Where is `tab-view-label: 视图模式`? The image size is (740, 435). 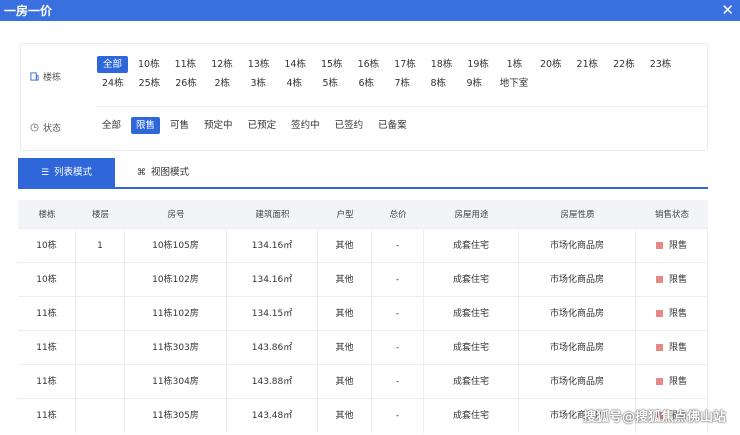
tab-view-label: 视图模式 is located at coordinates (169, 172).